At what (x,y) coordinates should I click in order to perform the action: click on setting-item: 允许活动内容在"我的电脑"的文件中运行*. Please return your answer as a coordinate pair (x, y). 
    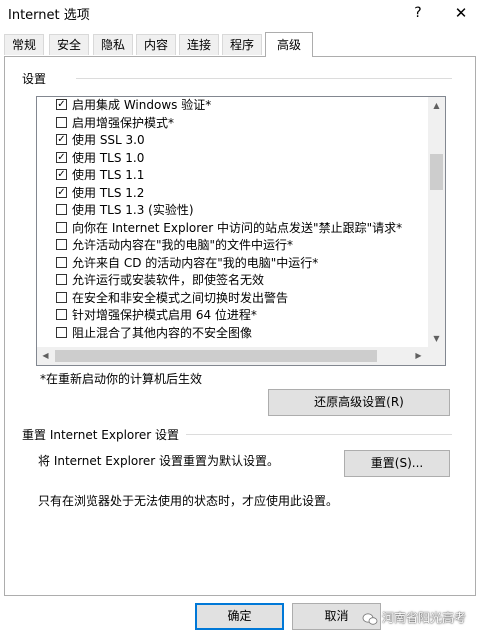
    Looking at the image, I should click on (232, 245).